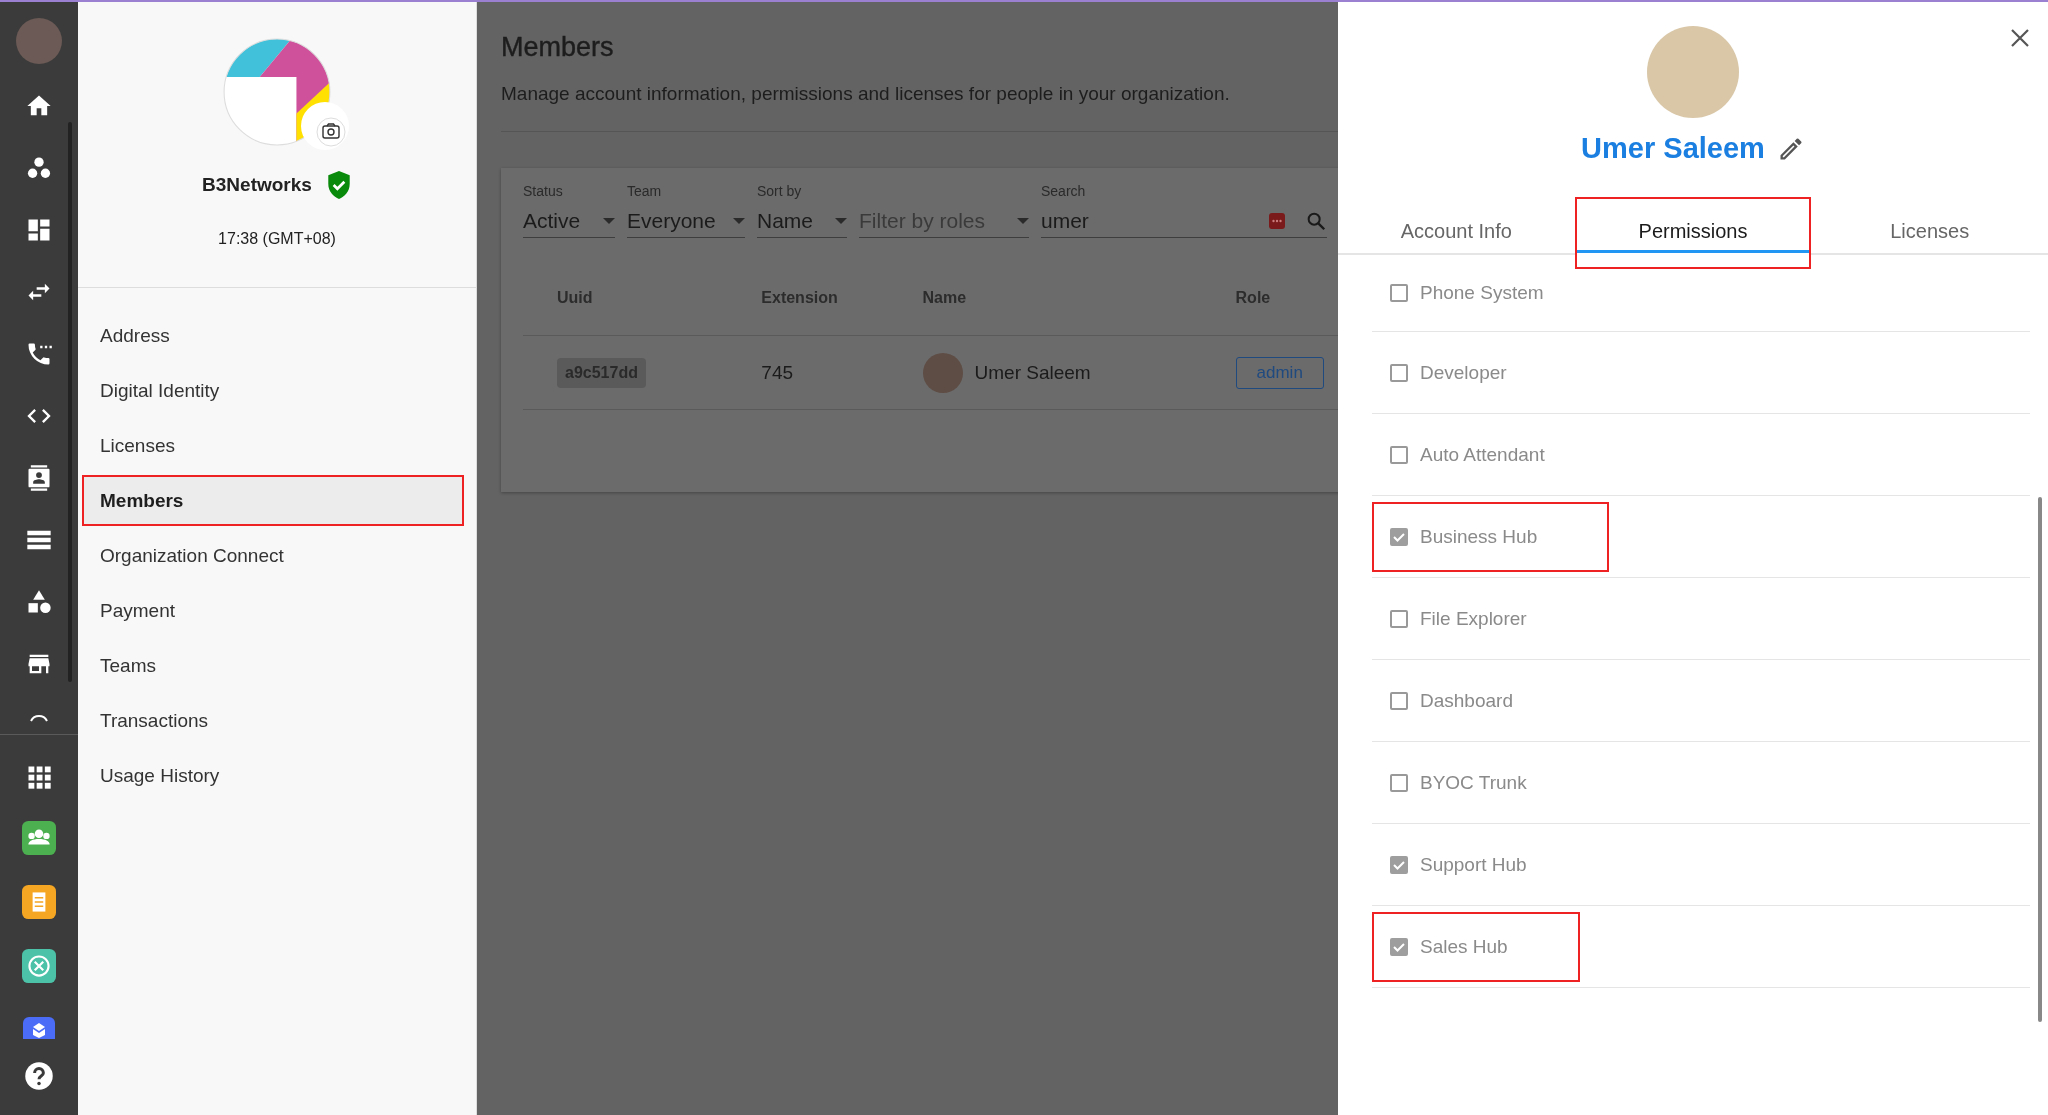 The image size is (2048, 1115). I want to click on page-subtitle: Manage account information, permissions and licenses for people in your organization., so click(866, 94).